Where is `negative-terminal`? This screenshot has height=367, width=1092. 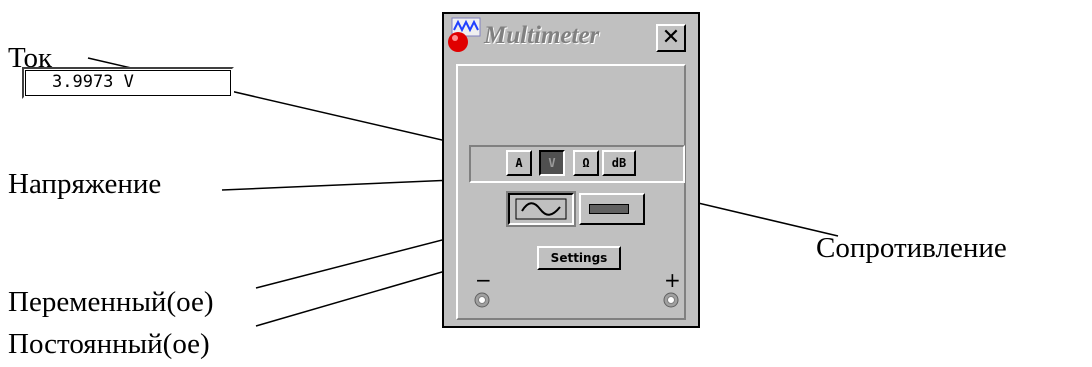
negative-terminal is located at coordinates (482, 300).